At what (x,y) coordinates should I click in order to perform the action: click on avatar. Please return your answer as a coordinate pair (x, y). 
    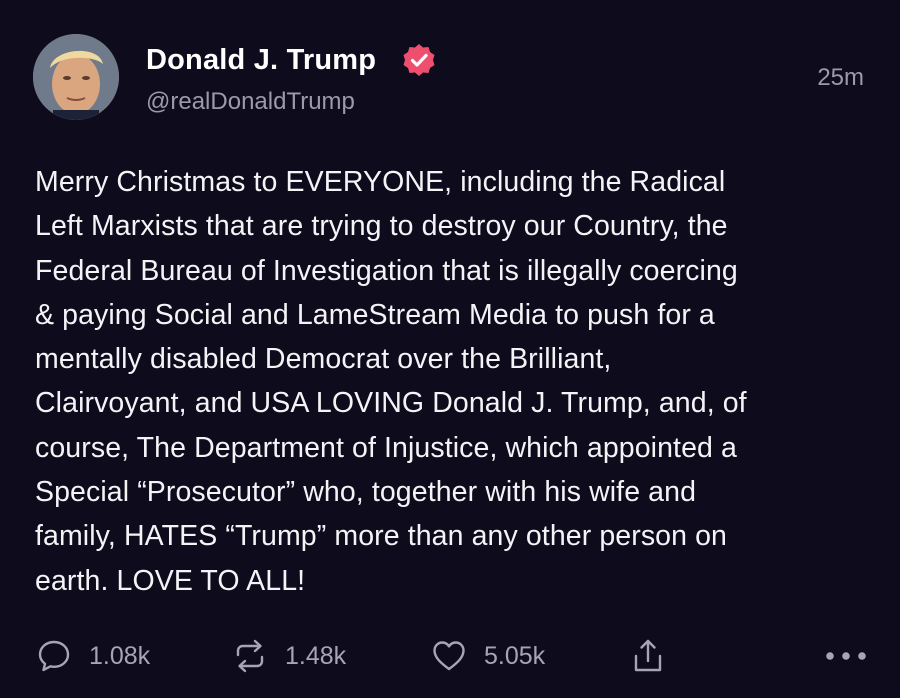
    Looking at the image, I should click on (76, 77).